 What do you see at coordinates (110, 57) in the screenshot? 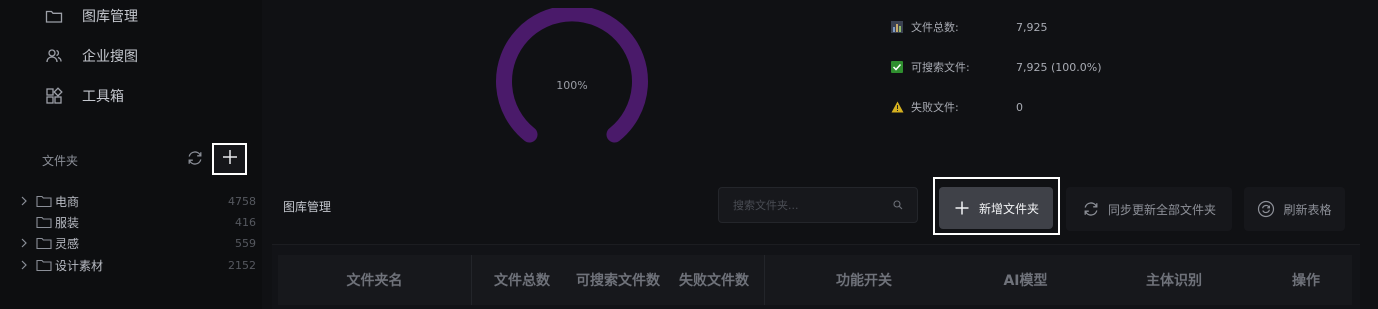
I see `nav-label: 企业搜图` at bounding box center [110, 57].